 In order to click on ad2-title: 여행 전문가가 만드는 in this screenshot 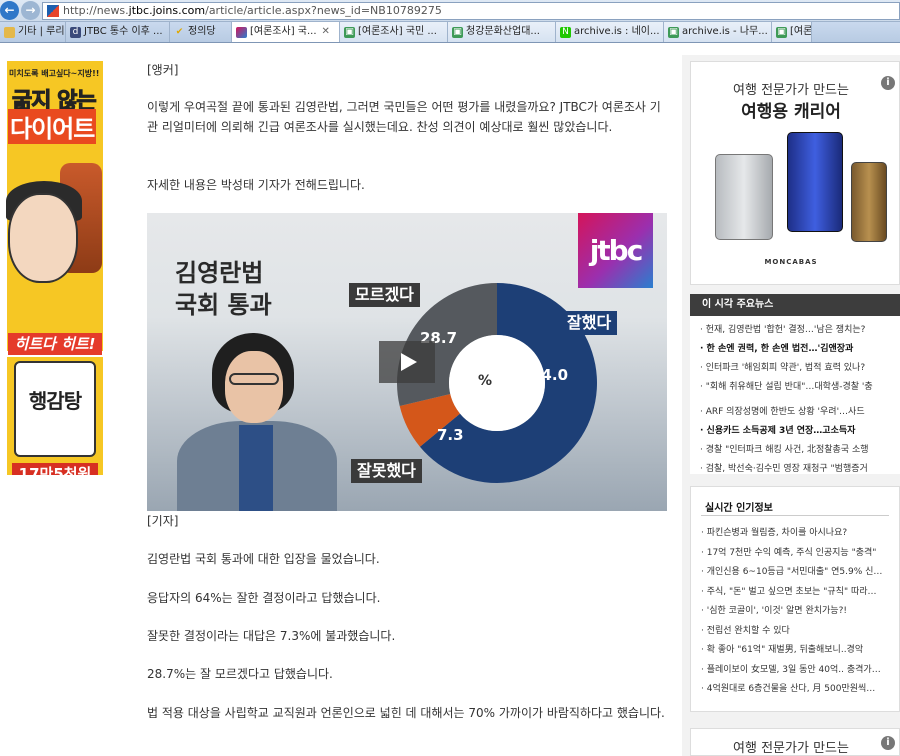, I will do `click(791, 748)`.